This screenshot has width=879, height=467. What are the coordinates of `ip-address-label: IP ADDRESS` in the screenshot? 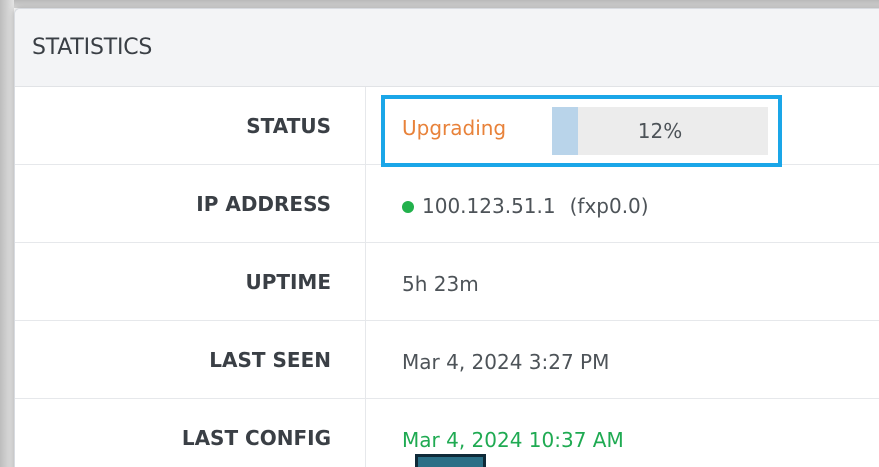 It's located at (190, 203).